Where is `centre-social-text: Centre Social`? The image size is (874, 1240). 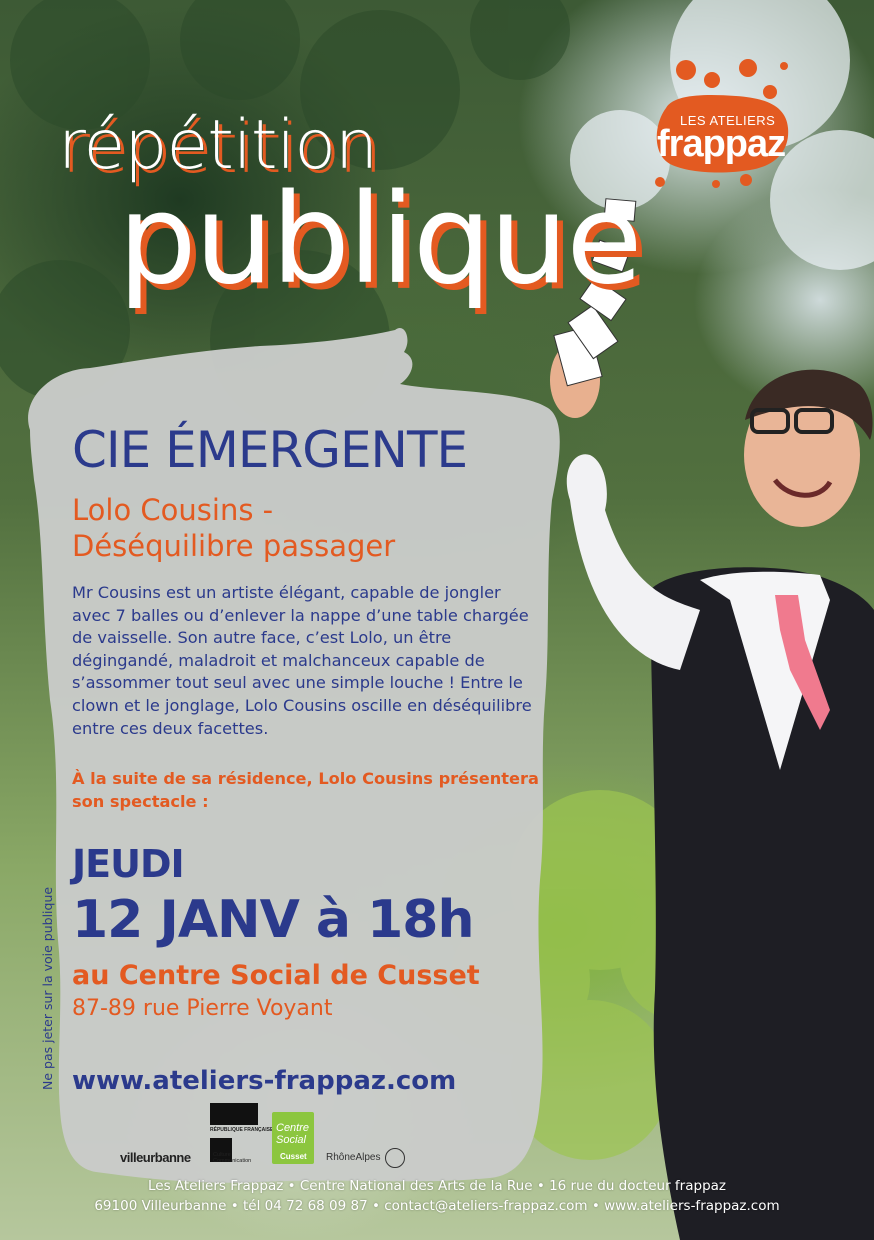
centre-social-text: Centre Social is located at coordinates (293, 1134).